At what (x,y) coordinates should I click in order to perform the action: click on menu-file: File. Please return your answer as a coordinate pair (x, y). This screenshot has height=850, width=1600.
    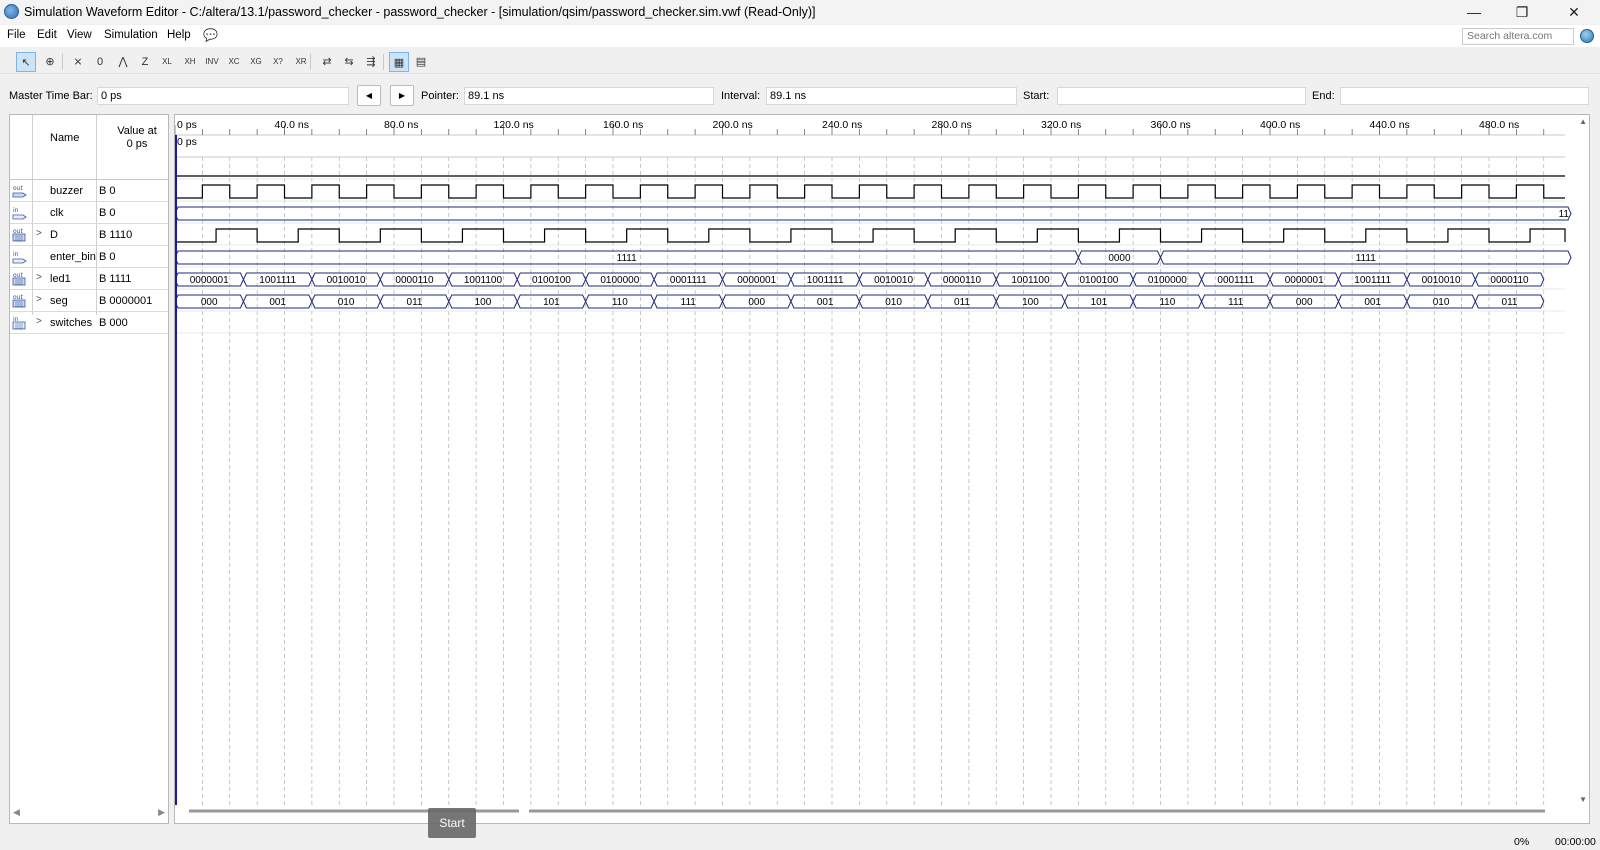
    Looking at the image, I should click on (16, 35).